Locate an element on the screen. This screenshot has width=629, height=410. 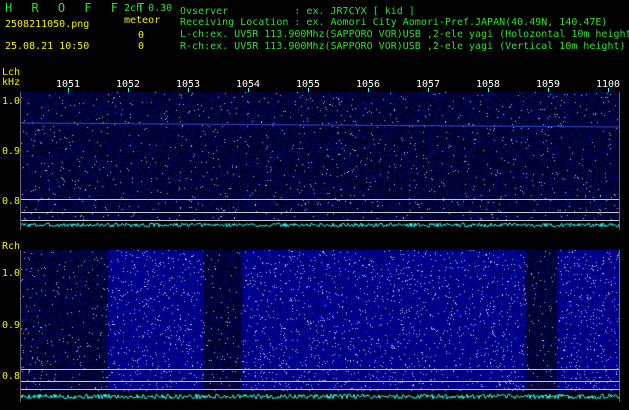
rch-freq-1-0: 1.0 is located at coordinates (11, 273).